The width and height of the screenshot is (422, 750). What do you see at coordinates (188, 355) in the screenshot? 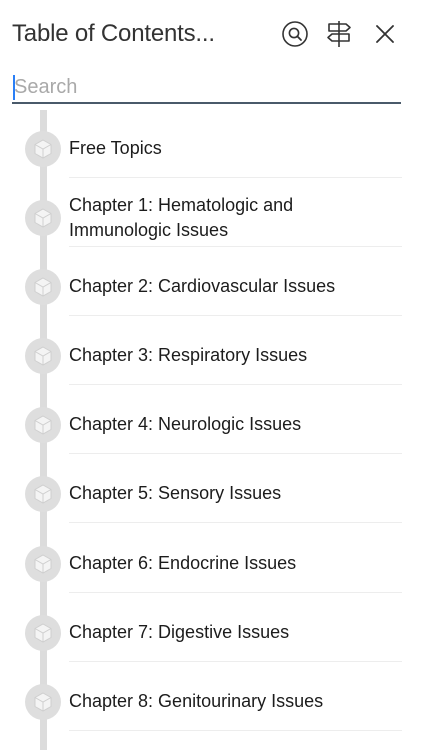
I see `toc-item-label: Chapter 3: Respiratory Issues` at bounding box center [188, 355].